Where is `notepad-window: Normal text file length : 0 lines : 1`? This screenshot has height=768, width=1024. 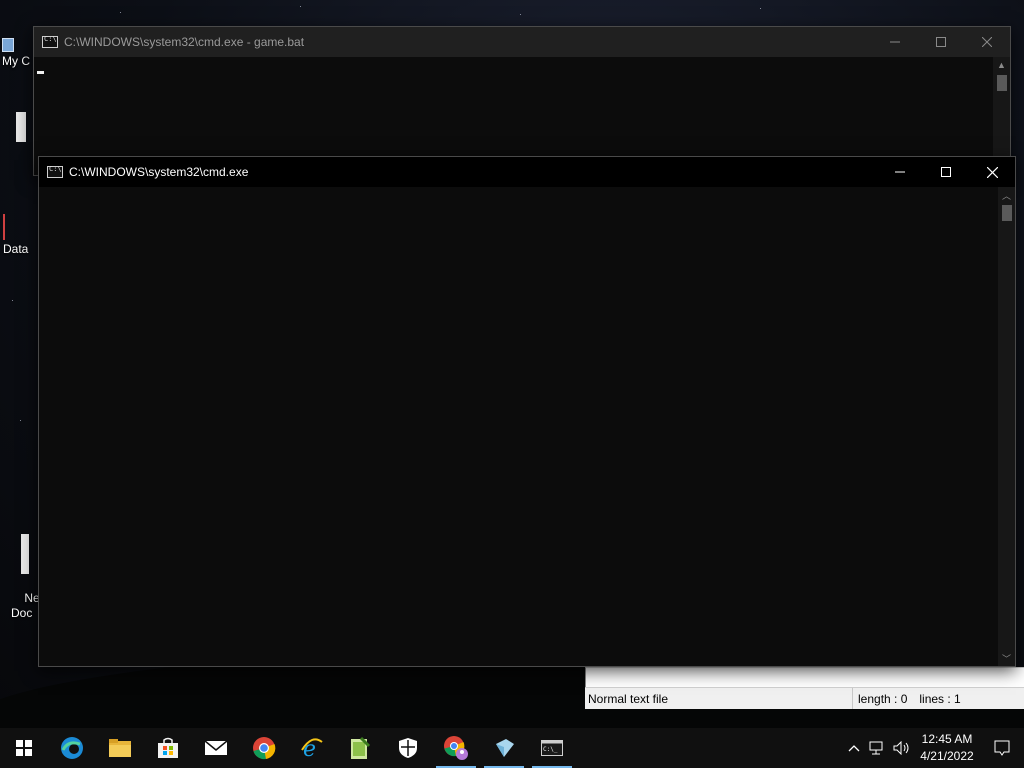
notepad-window: Normal text file length : 0 lines : 1 is located at coordinates (804, 688).